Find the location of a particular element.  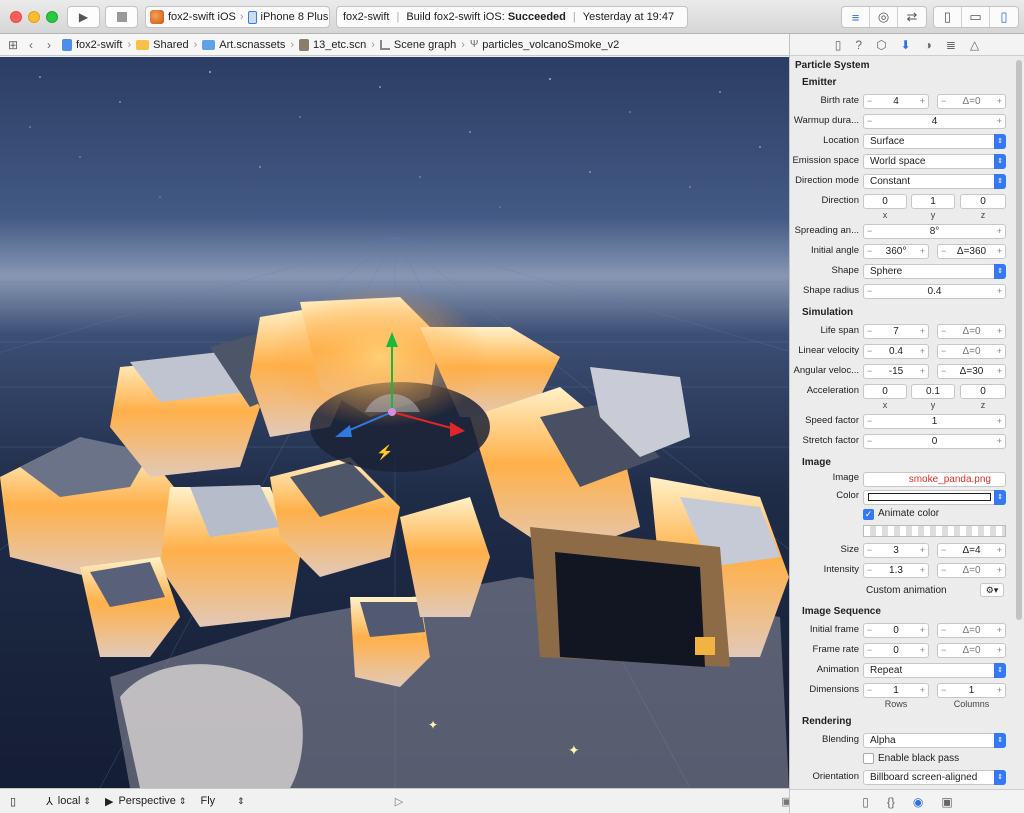

columns-stepper: −1 + is located at coordinates (971, 690).